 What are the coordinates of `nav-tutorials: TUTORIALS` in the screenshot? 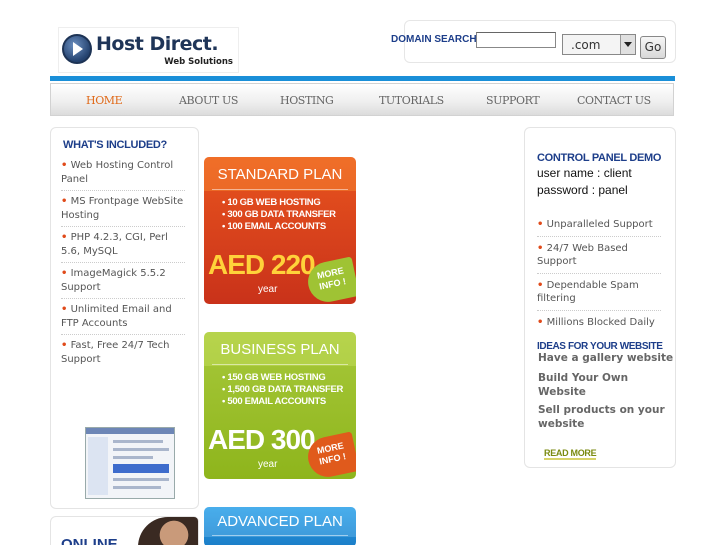 It's located at (411, 100).